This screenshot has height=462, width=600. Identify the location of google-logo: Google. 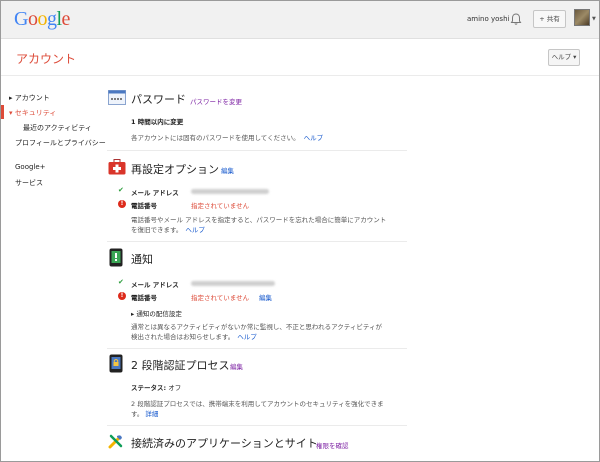
(42, 19).